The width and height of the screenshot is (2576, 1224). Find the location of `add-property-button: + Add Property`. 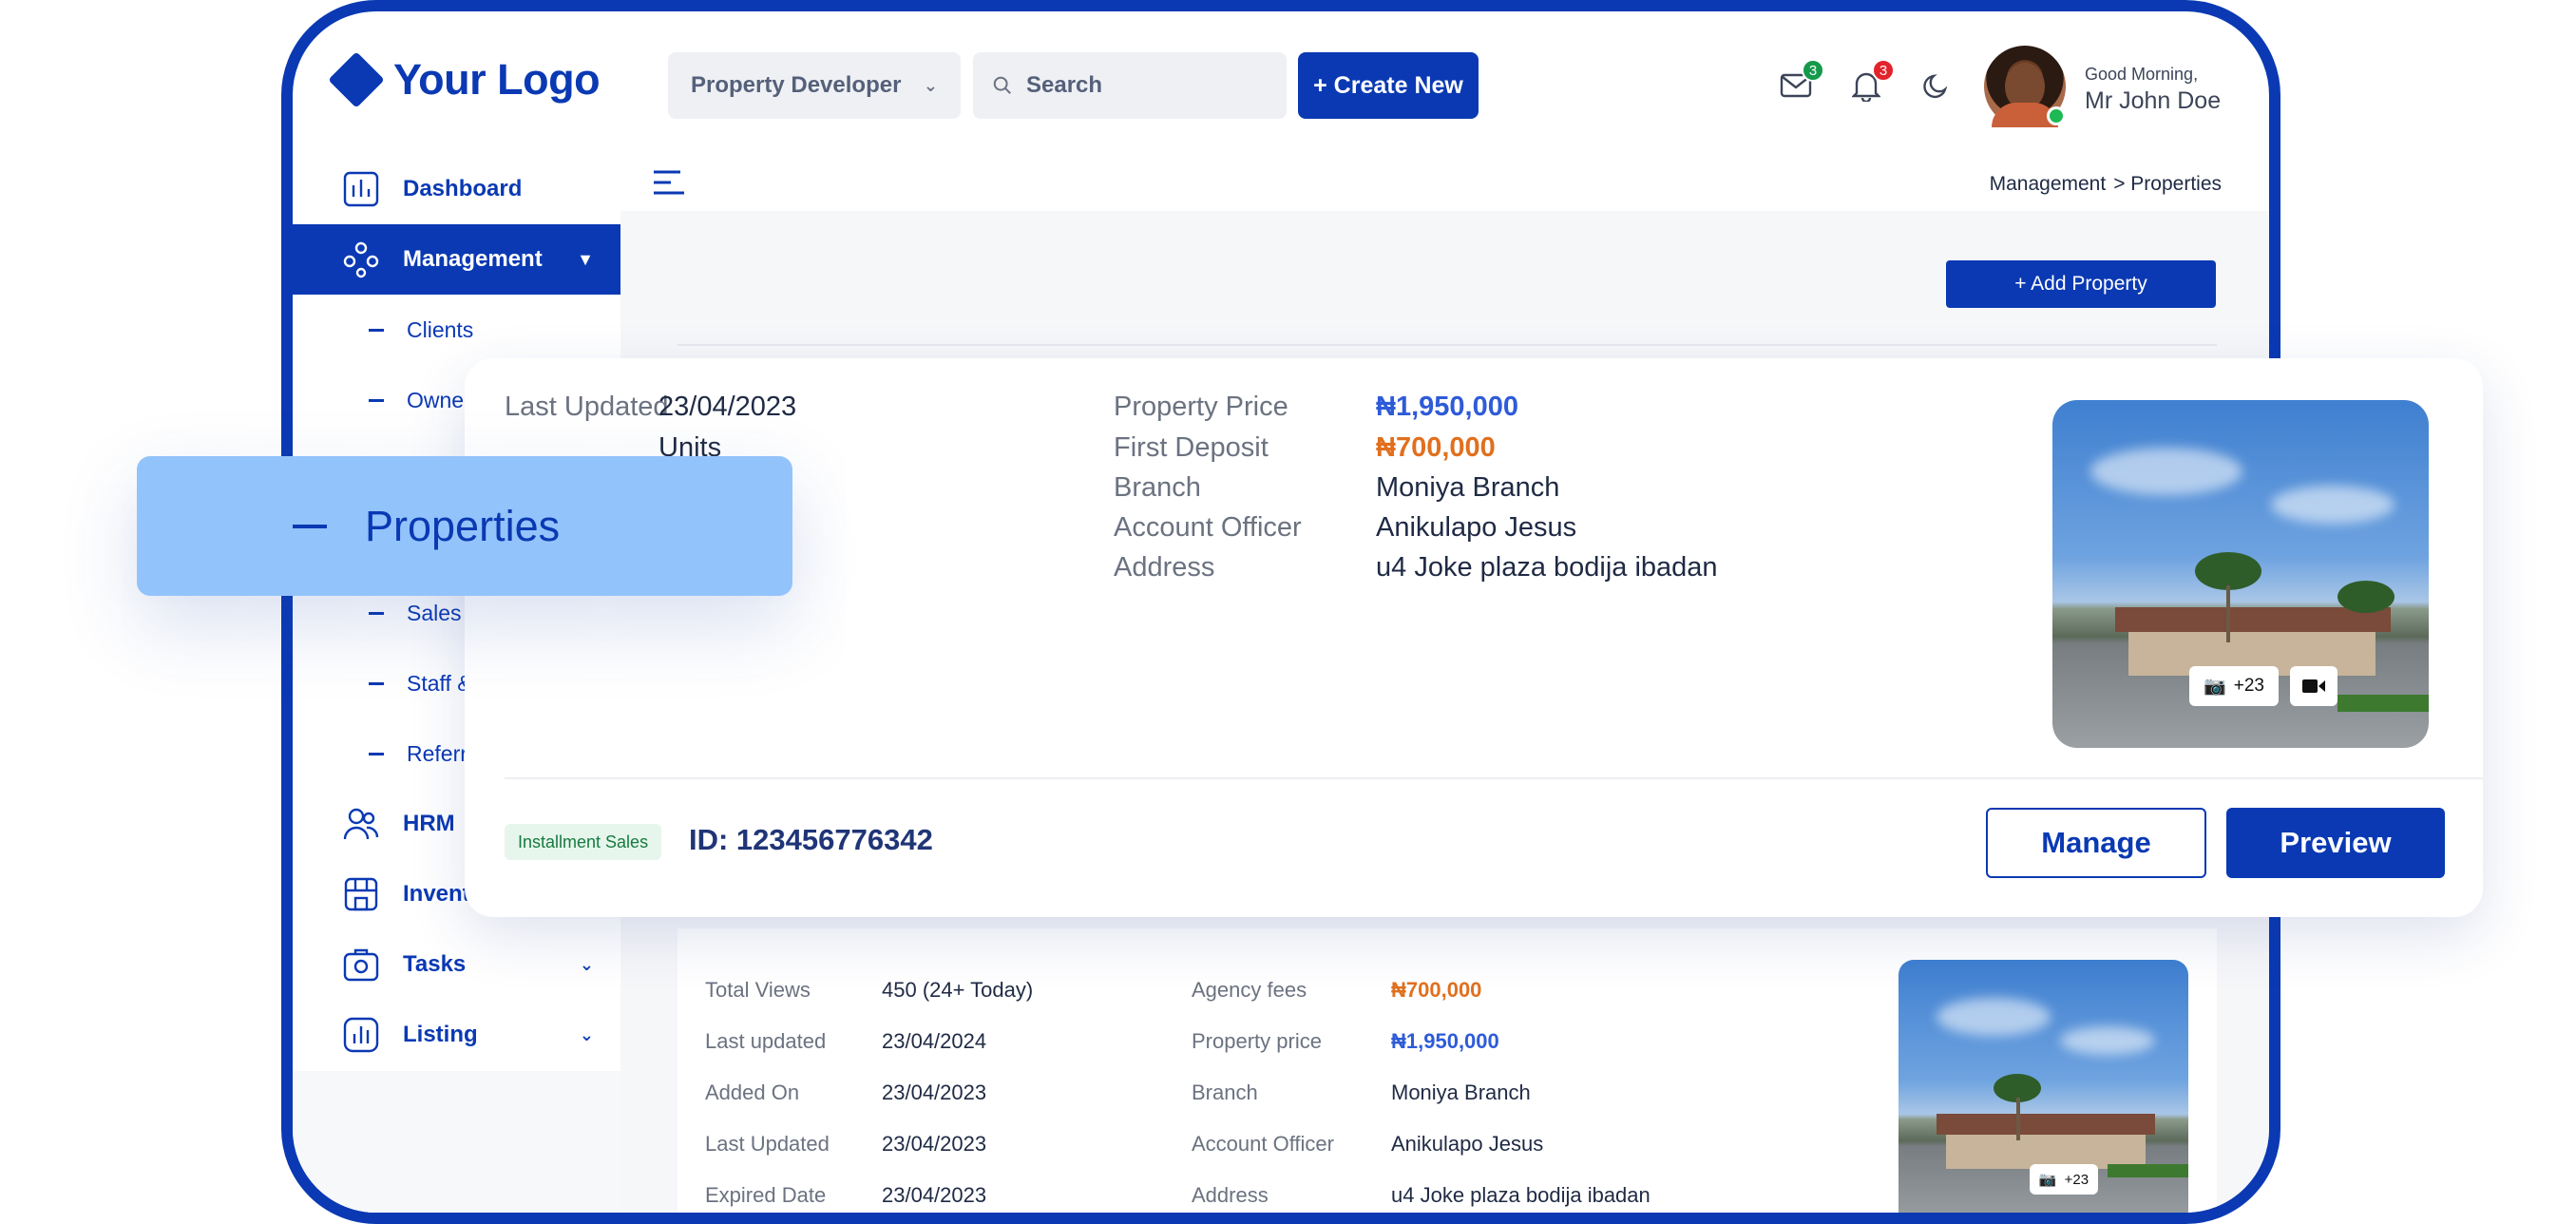

add-property-button: + Add Property is located at coordinates (2081, 284).